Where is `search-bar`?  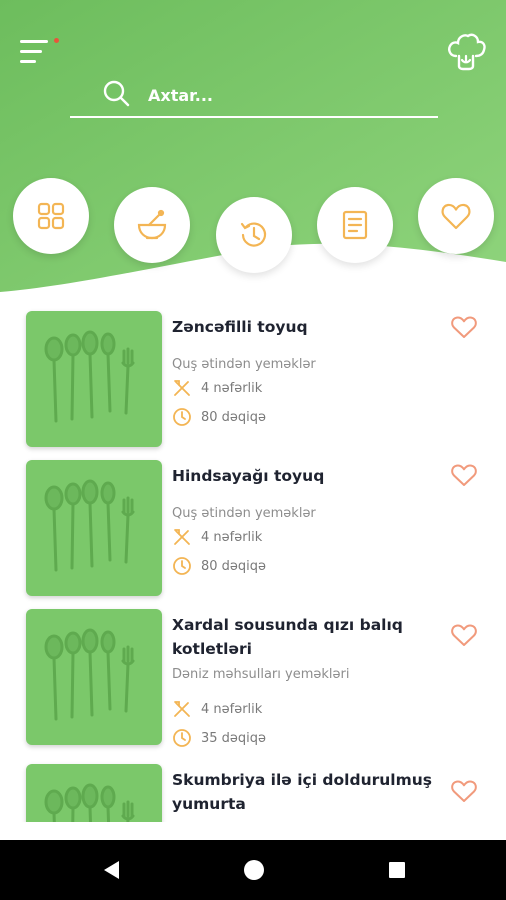
search-bar is located at coordinates (254, 97).